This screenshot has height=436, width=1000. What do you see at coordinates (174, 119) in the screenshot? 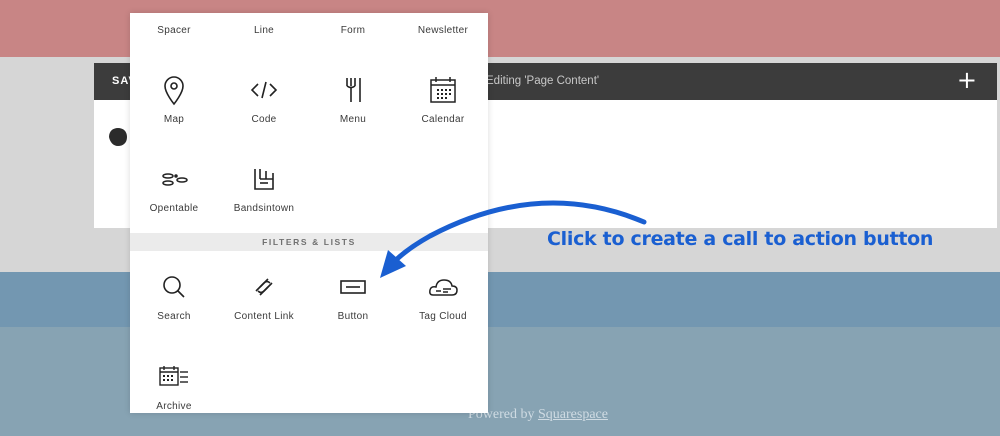
I see `block-label: Map` at bounding box center [174, 119].